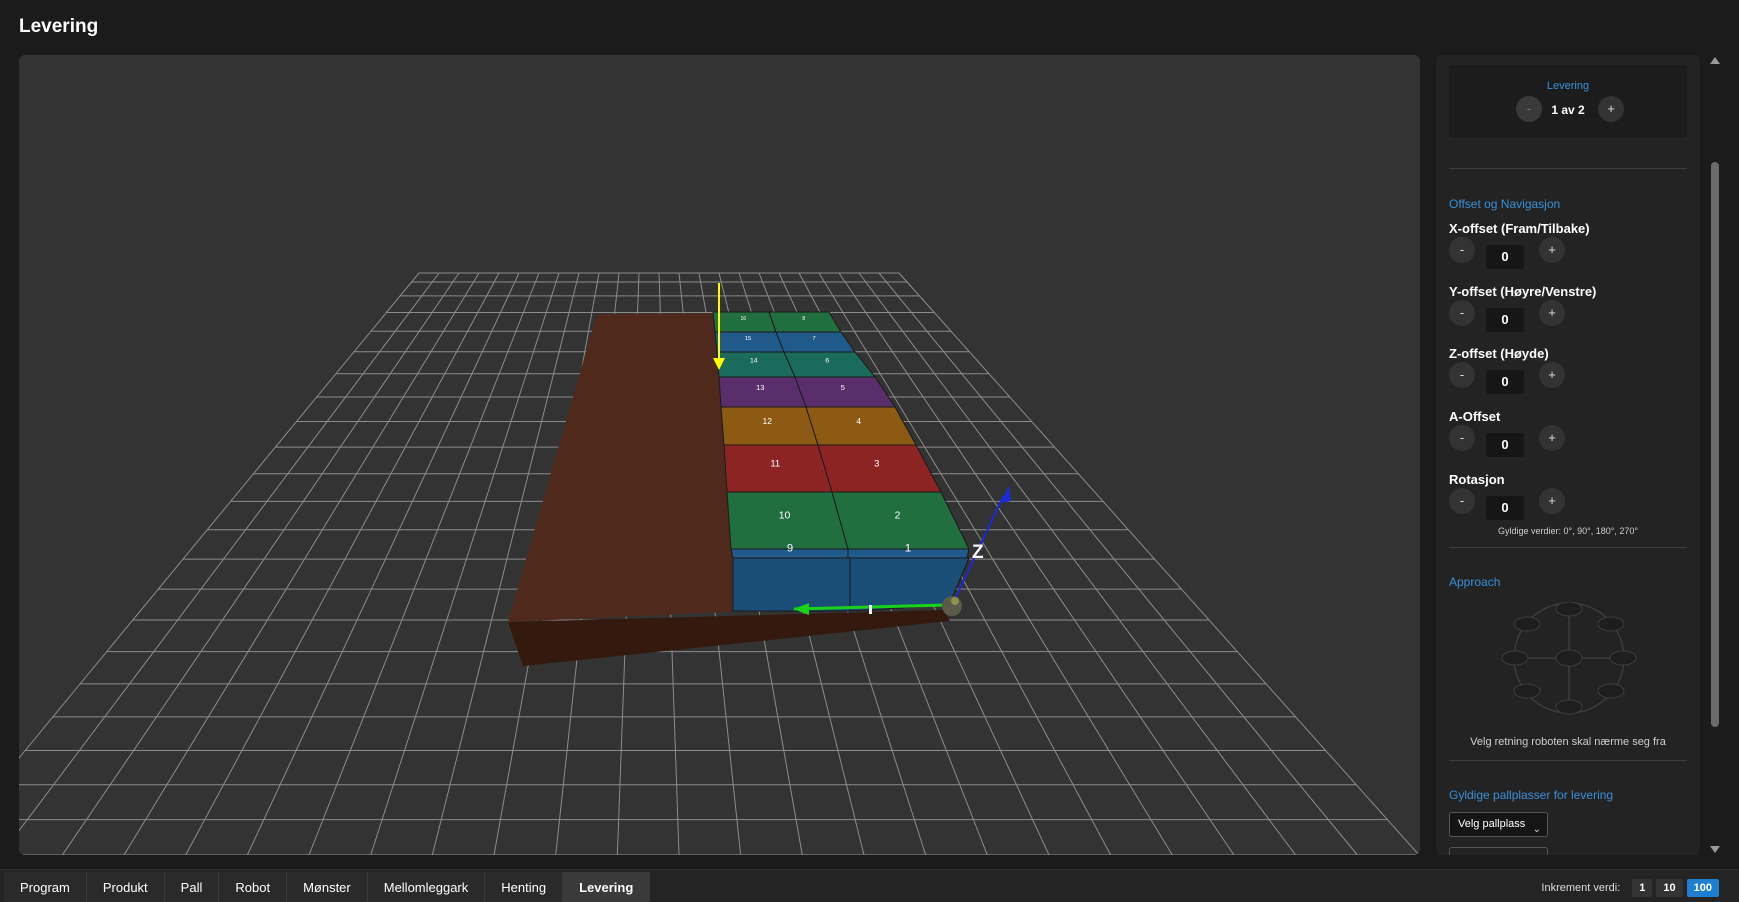 This screenshot has height=902, width=1739. Describe the element at coordinates (628, 467) in the screenshot. I see `pallet-top-face` at that location.